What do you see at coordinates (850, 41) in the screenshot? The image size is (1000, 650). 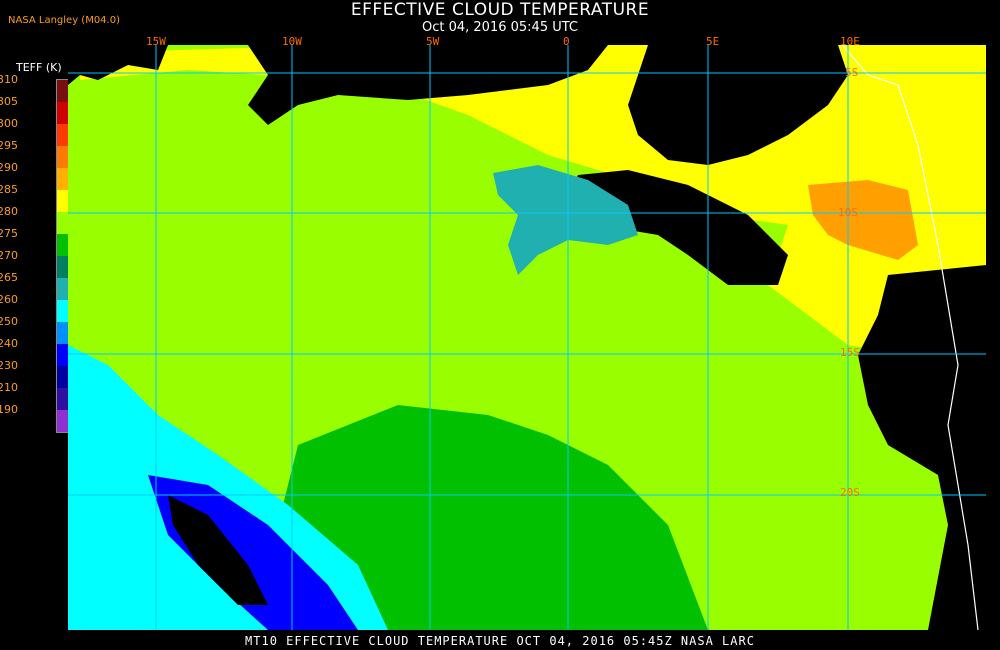 I see `lon-label-10e: 10E` at bounding box center [850, 41].